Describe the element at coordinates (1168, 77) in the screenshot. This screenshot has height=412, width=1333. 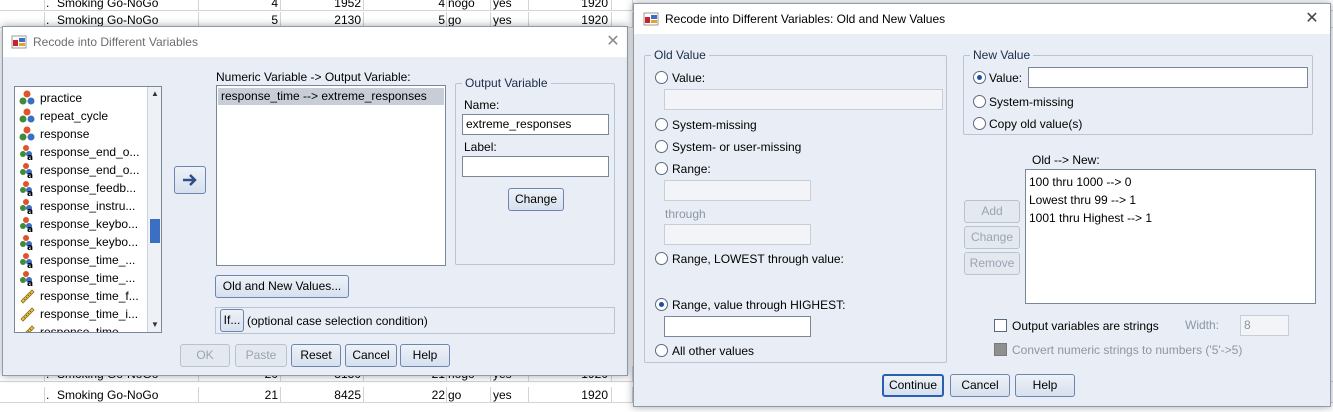
I see `new-value-field` at that location.